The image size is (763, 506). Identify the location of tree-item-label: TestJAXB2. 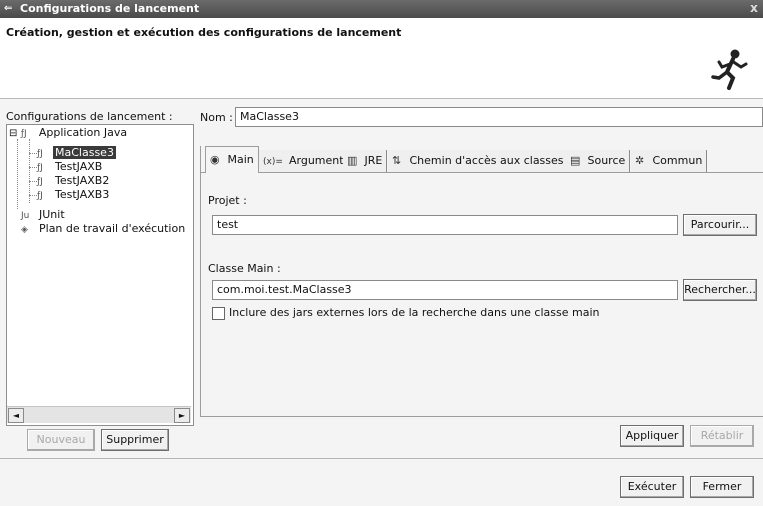
(82, 180).